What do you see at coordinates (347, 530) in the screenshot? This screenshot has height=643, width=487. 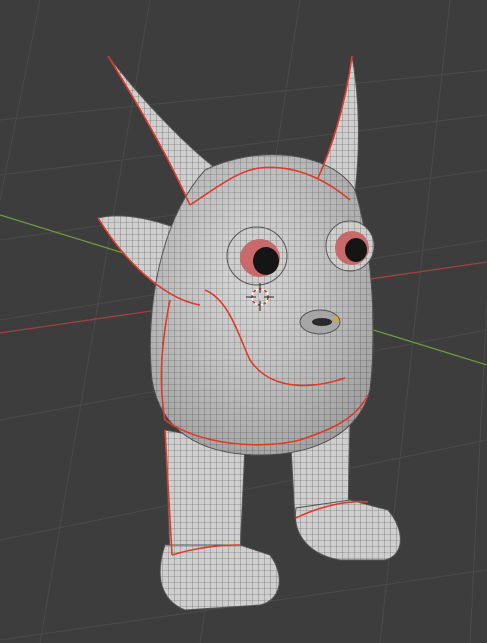 I see `right-foot` at bounding box center [347, 530].